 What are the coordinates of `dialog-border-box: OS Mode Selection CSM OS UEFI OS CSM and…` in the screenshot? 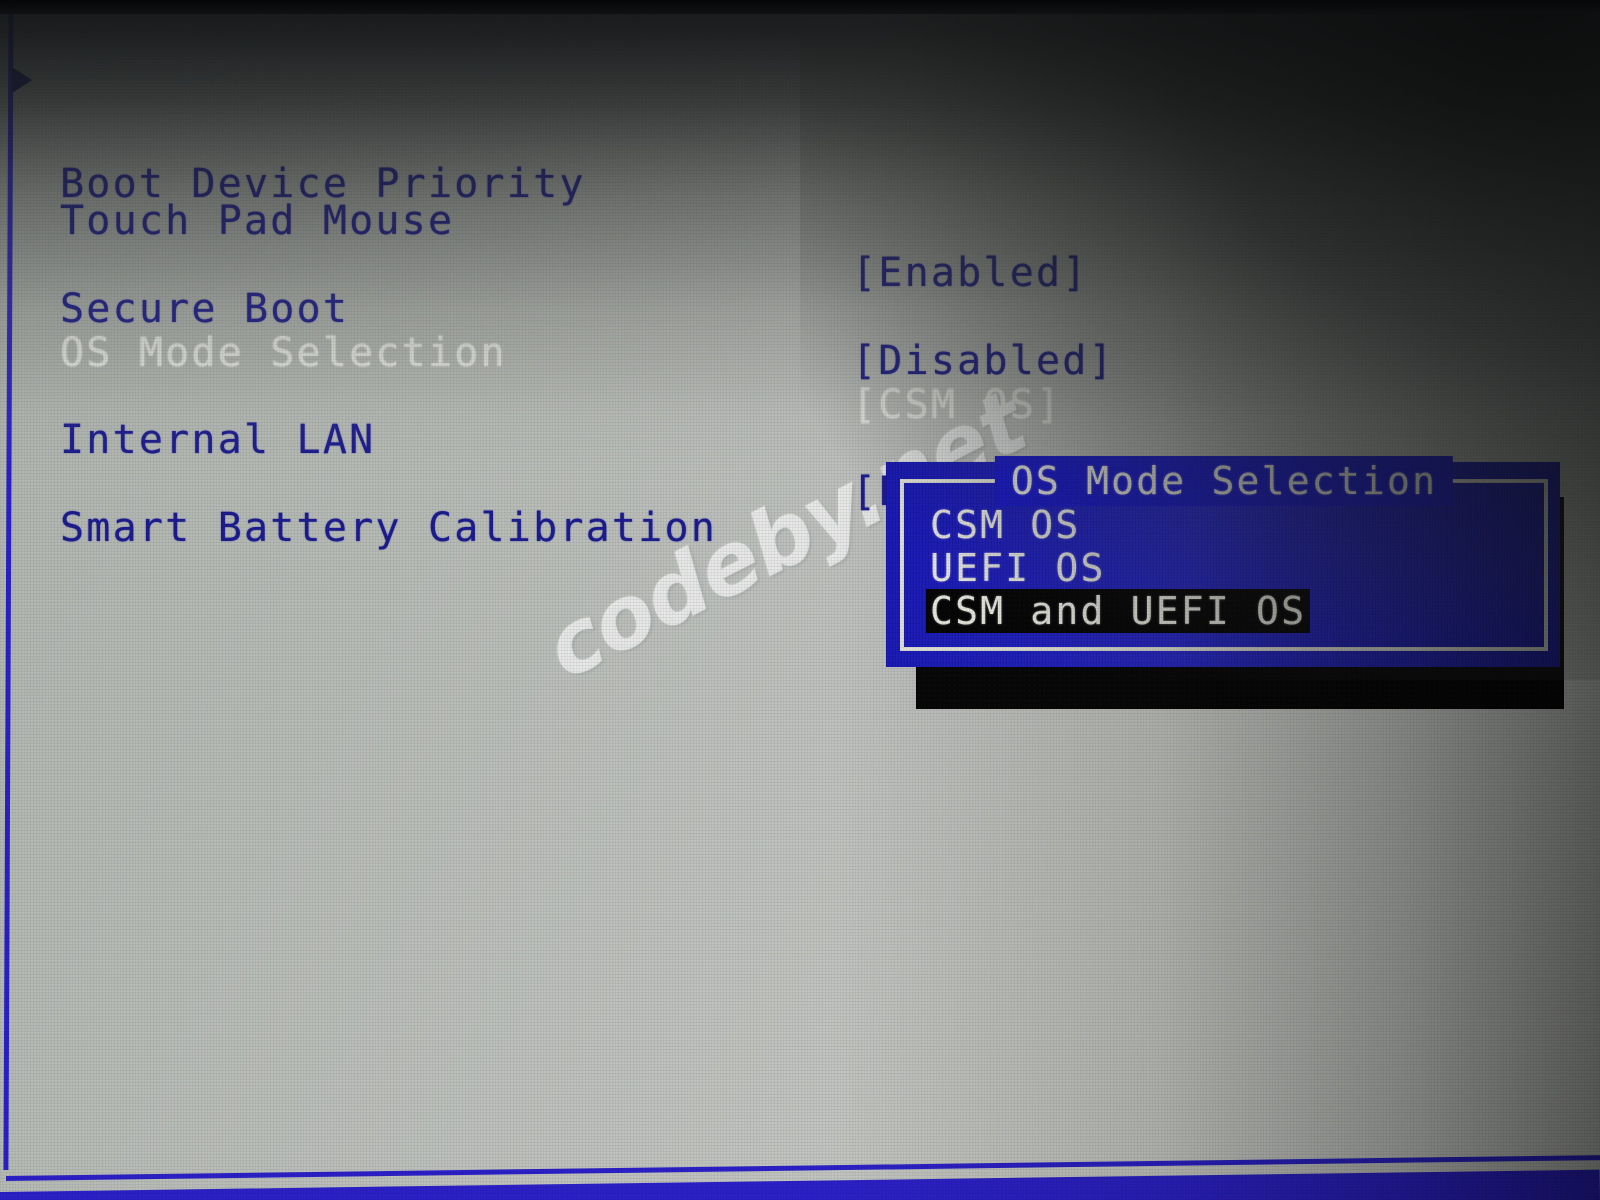 It's located at (1224, 553).